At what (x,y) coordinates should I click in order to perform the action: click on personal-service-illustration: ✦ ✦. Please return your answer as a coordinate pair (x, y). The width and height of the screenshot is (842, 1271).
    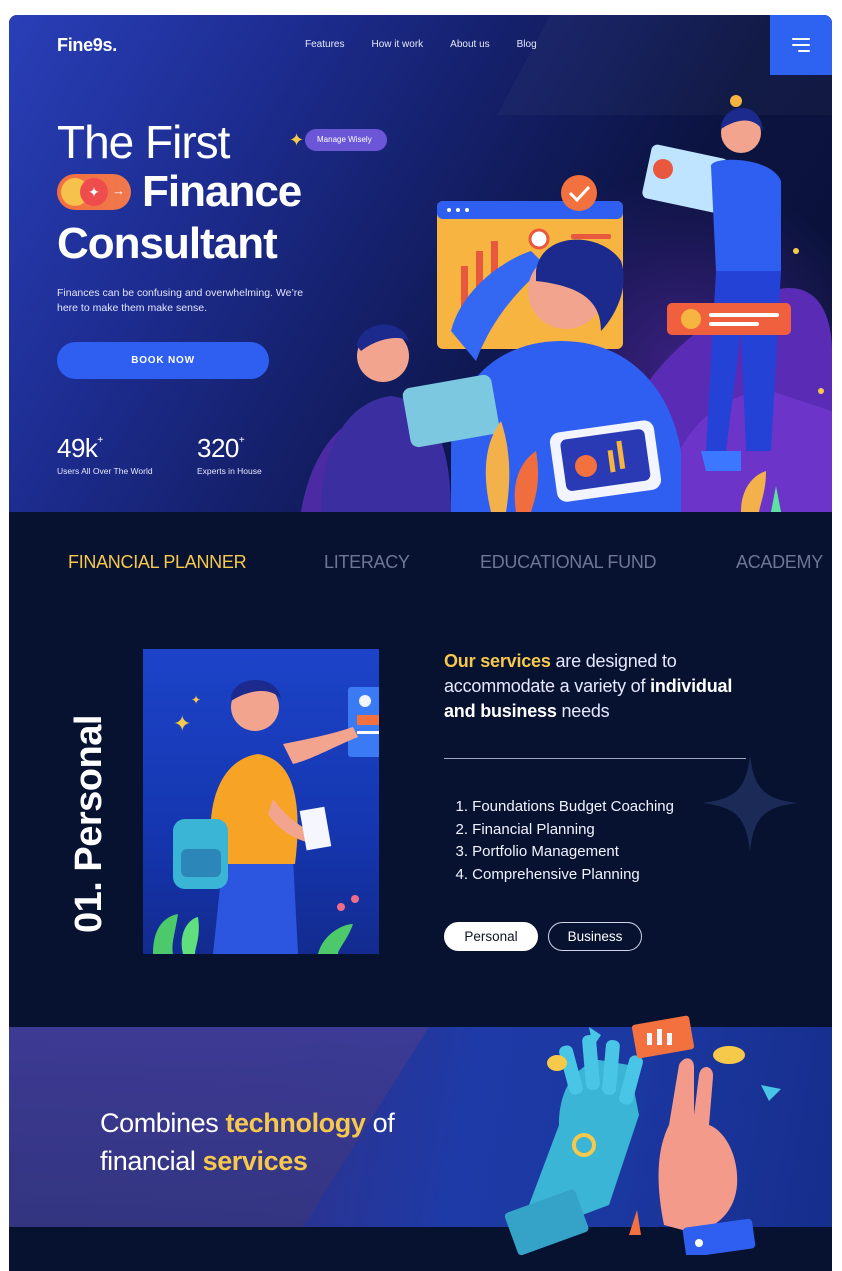
    Looking at the image, I should click on (261, 801).